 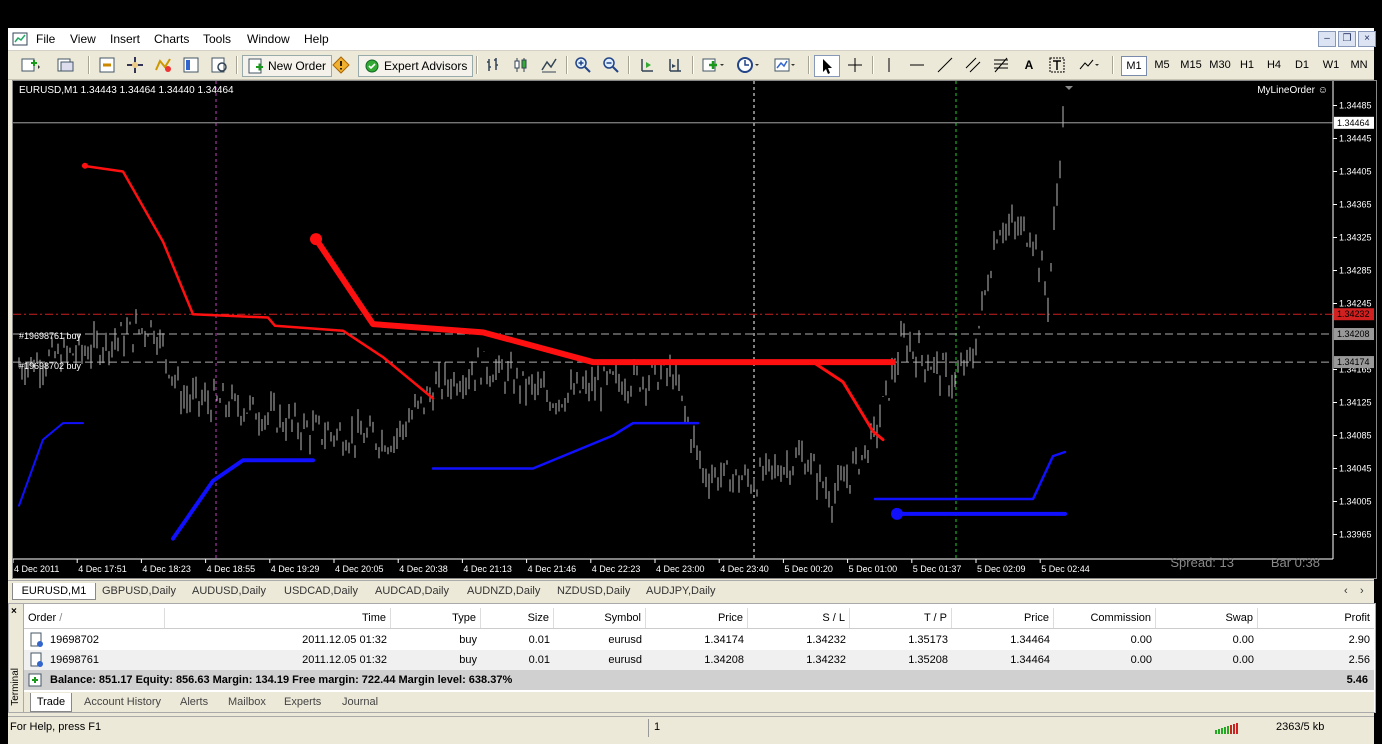 What do you see at coordinates (593, 591) in the screenshot?
I see `chart-tab-nzdusd-daily: NZDUSD,Daily` at bounding box center [593, 591].